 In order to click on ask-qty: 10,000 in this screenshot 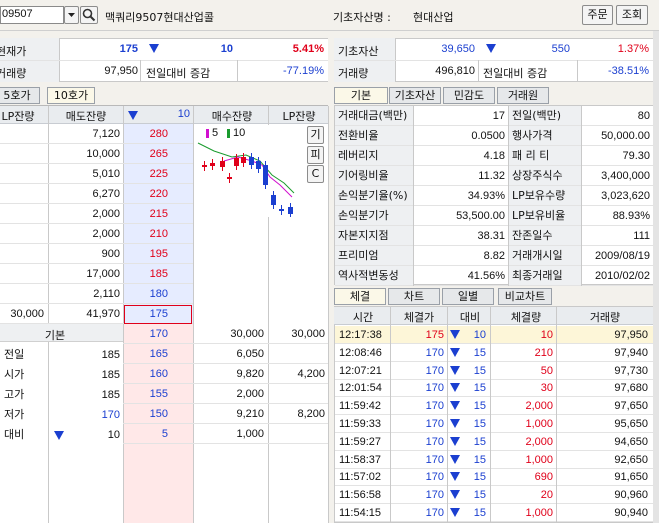, I will do `click(103, 154)`.